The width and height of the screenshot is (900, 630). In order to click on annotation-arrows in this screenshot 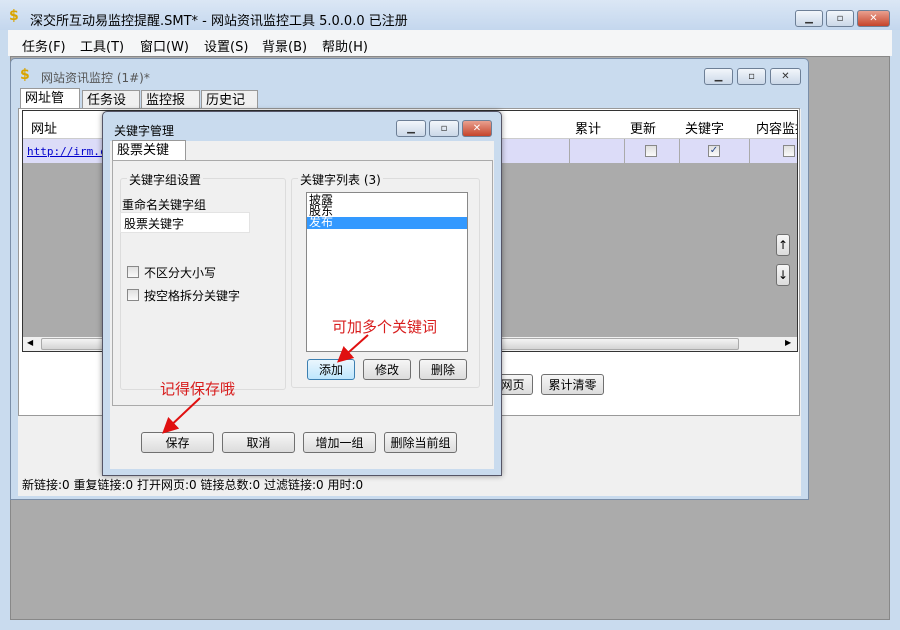, I will do `click(265, 384)`.